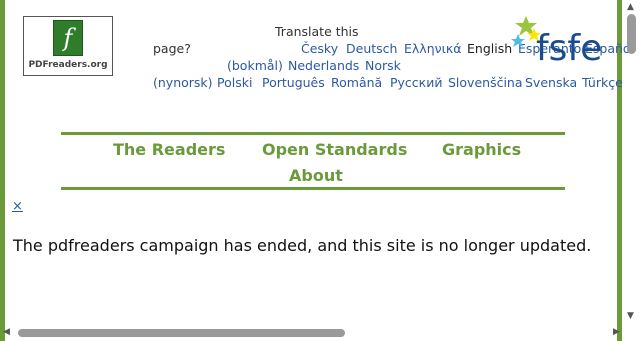  What do you see at coordinates (181, 333) in the screenshot?
I see `horizontal-scrollbar-thumb` at bounding box center [181, 333].